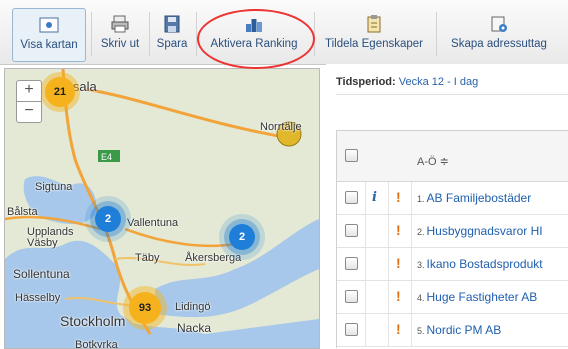 This screenshot has height=349, width=568. What do you see at coordinates (172, 24) in the screenshot?
I see `save-icon` at bounding box center [172, 24].